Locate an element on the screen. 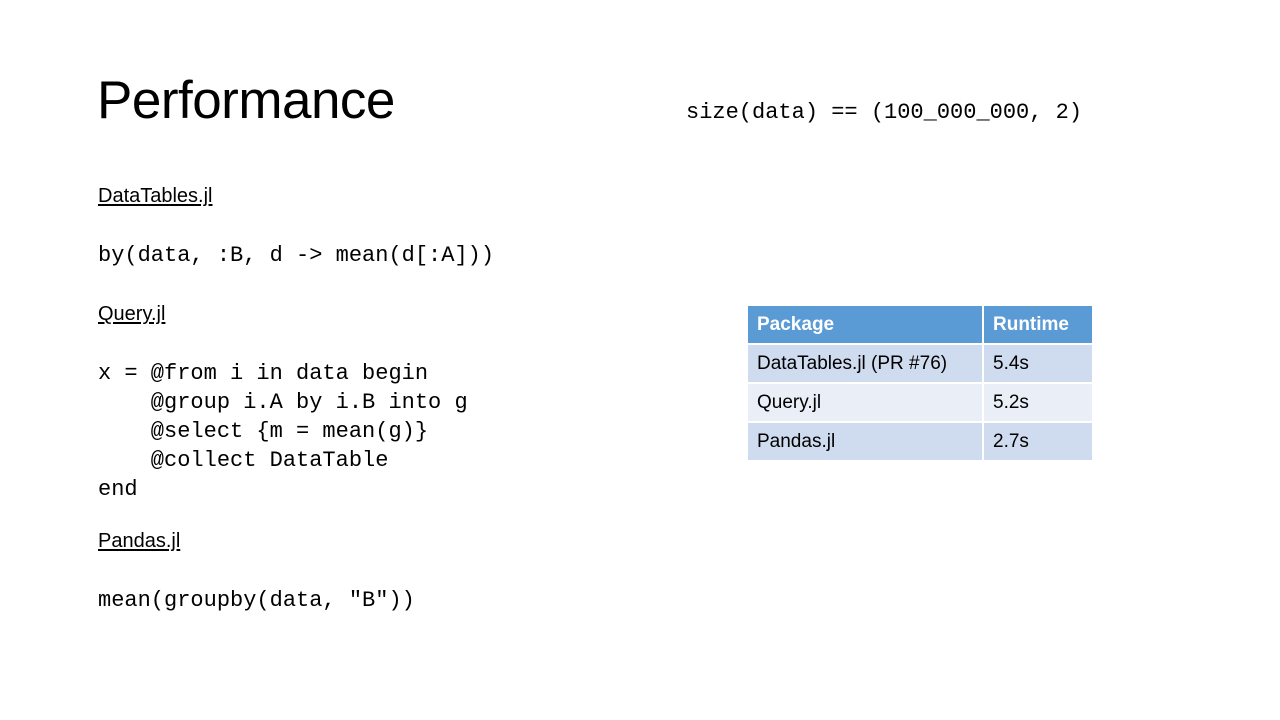 This screenshot has width=1280, height=720. runtime-cell: 5.2s is located at coordinates (1038, 402).